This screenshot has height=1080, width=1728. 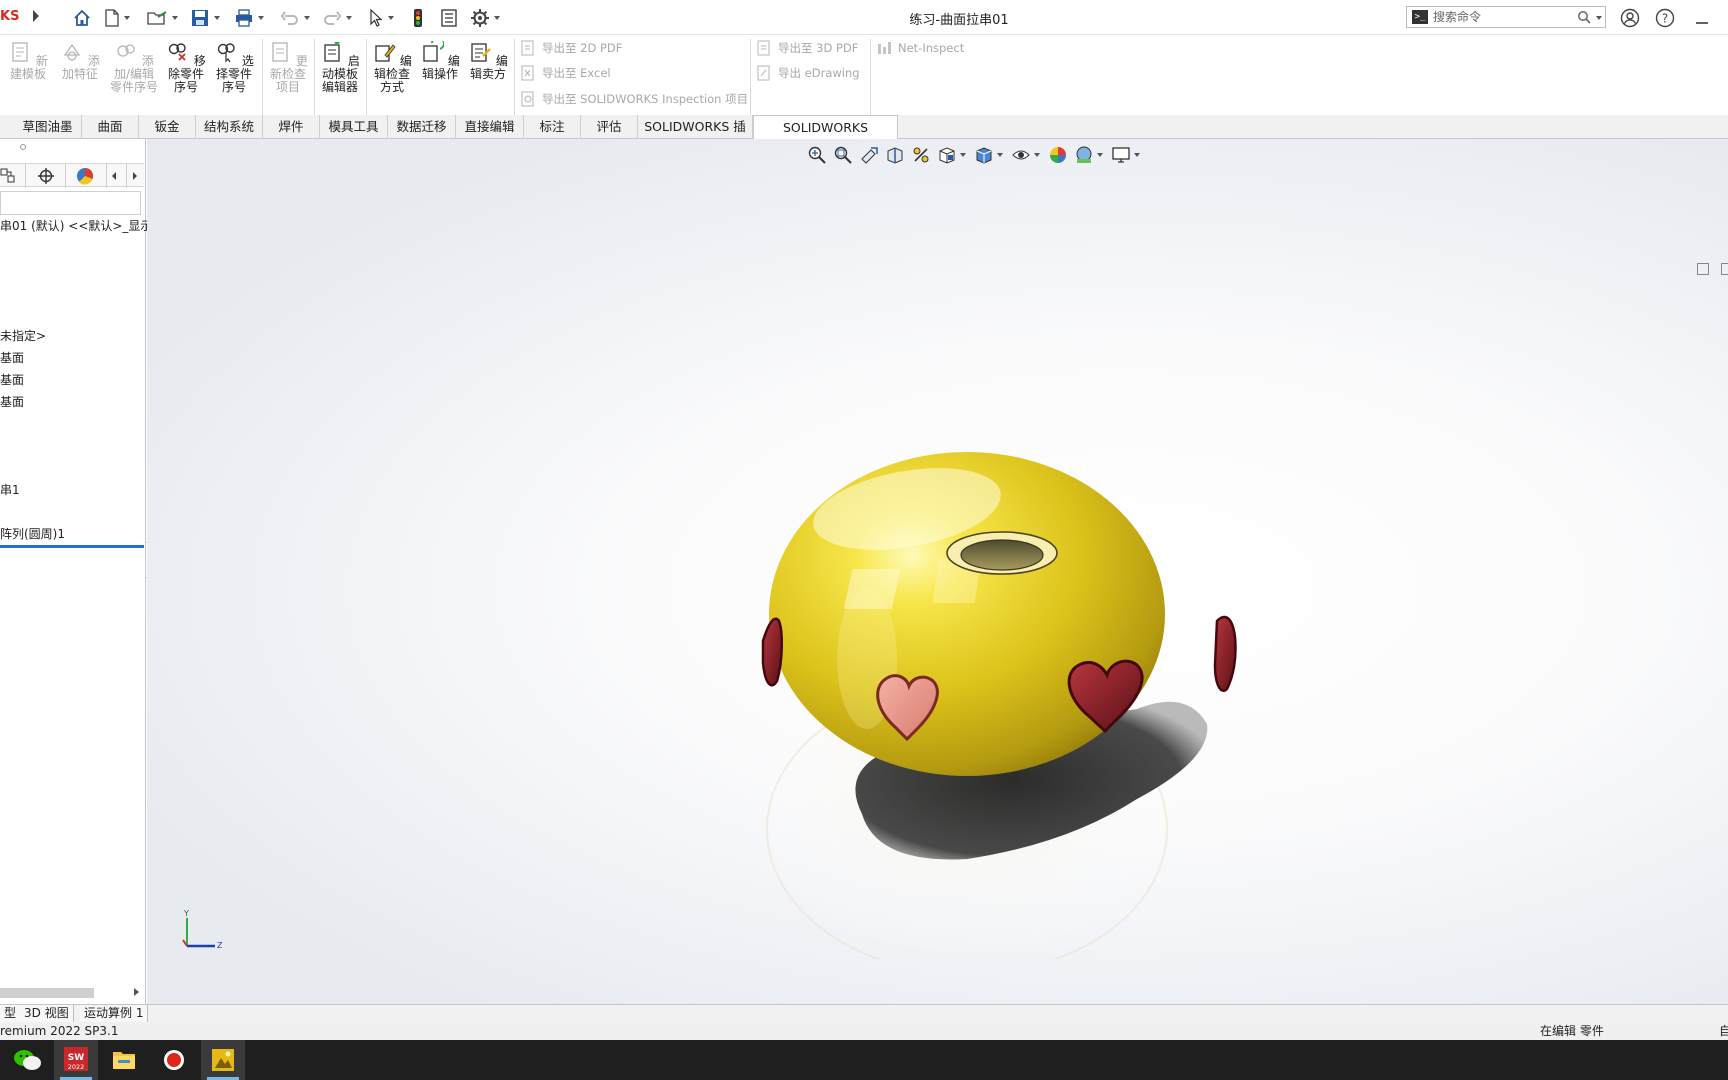 I want to click on template-editor-button: 启动模板编辑器, so click(x=340, y=67).